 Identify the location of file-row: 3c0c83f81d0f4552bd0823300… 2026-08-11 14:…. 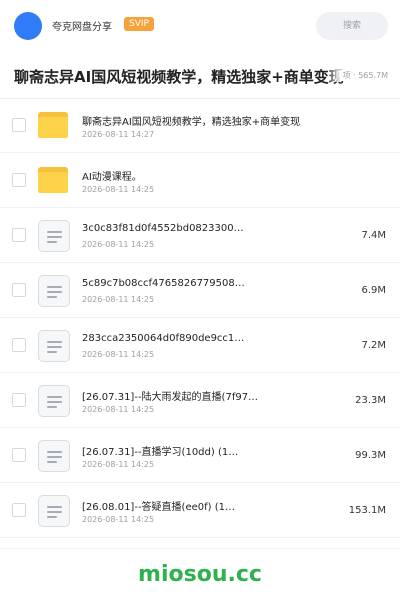
(200, 235).